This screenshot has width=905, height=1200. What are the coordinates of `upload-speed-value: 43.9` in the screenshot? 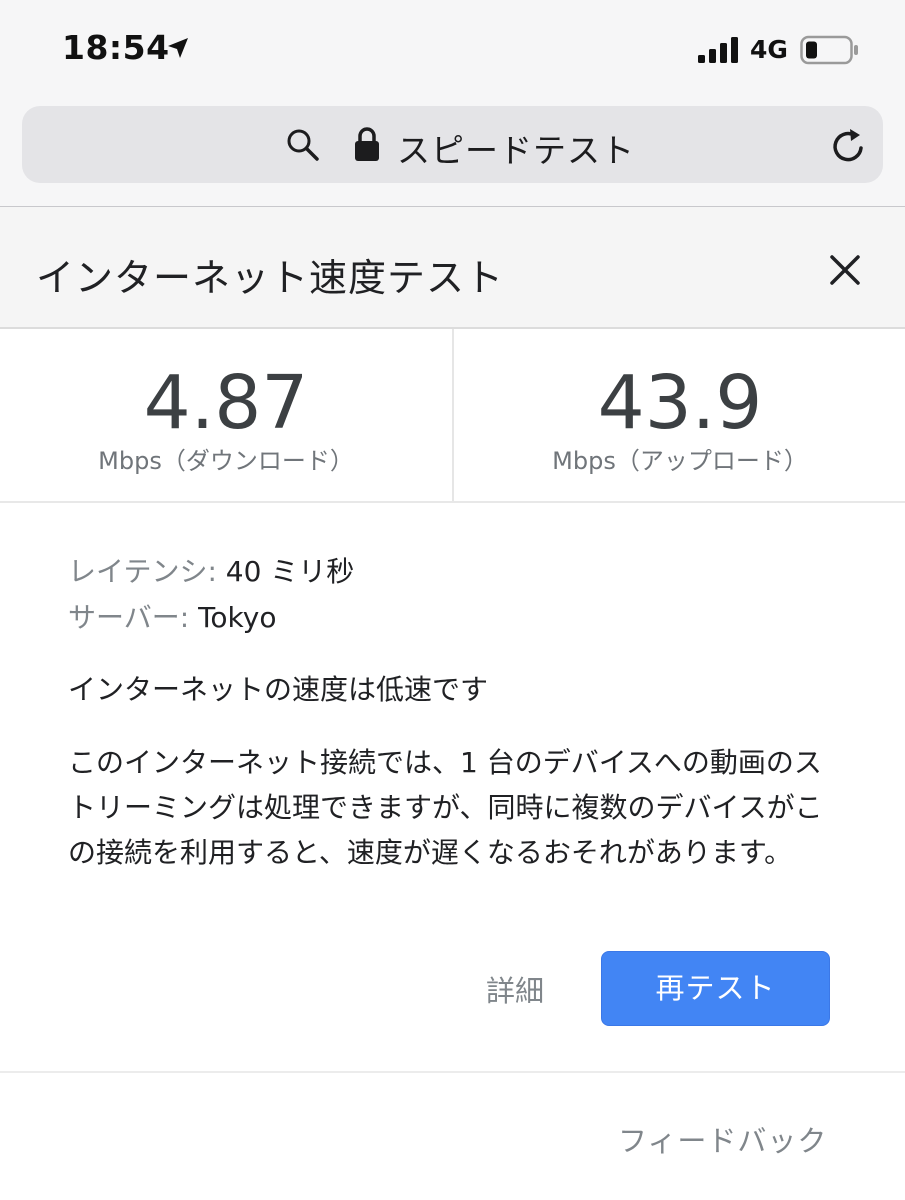 It's located at (680, 403).